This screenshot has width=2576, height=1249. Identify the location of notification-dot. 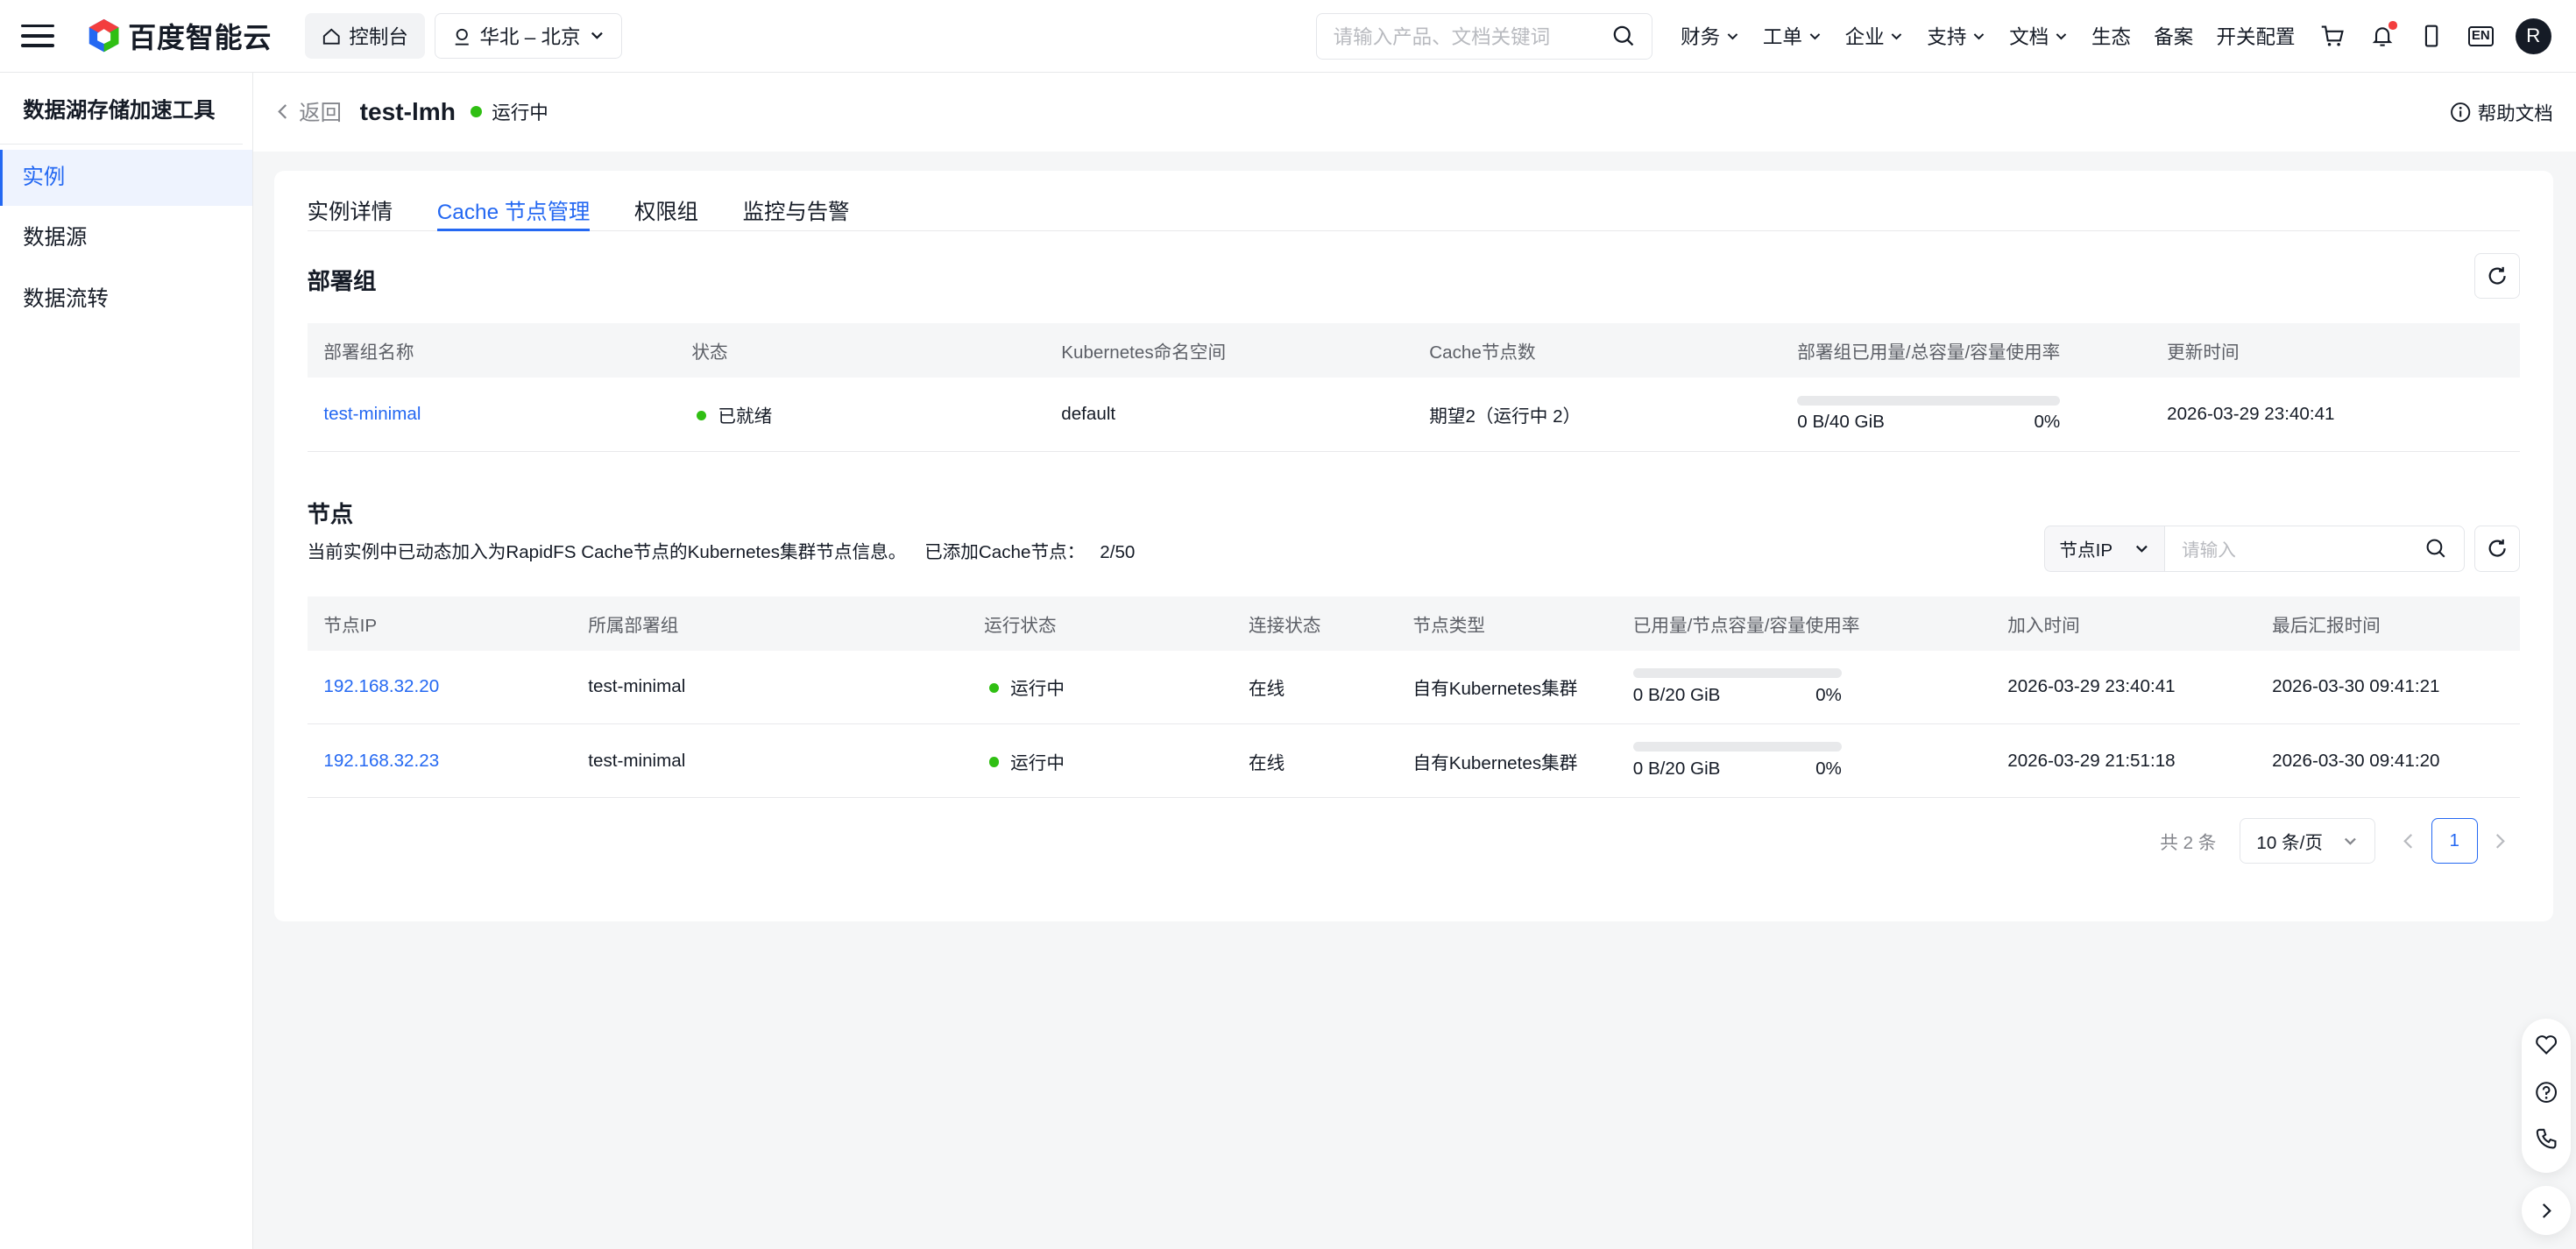
(2392, 25).